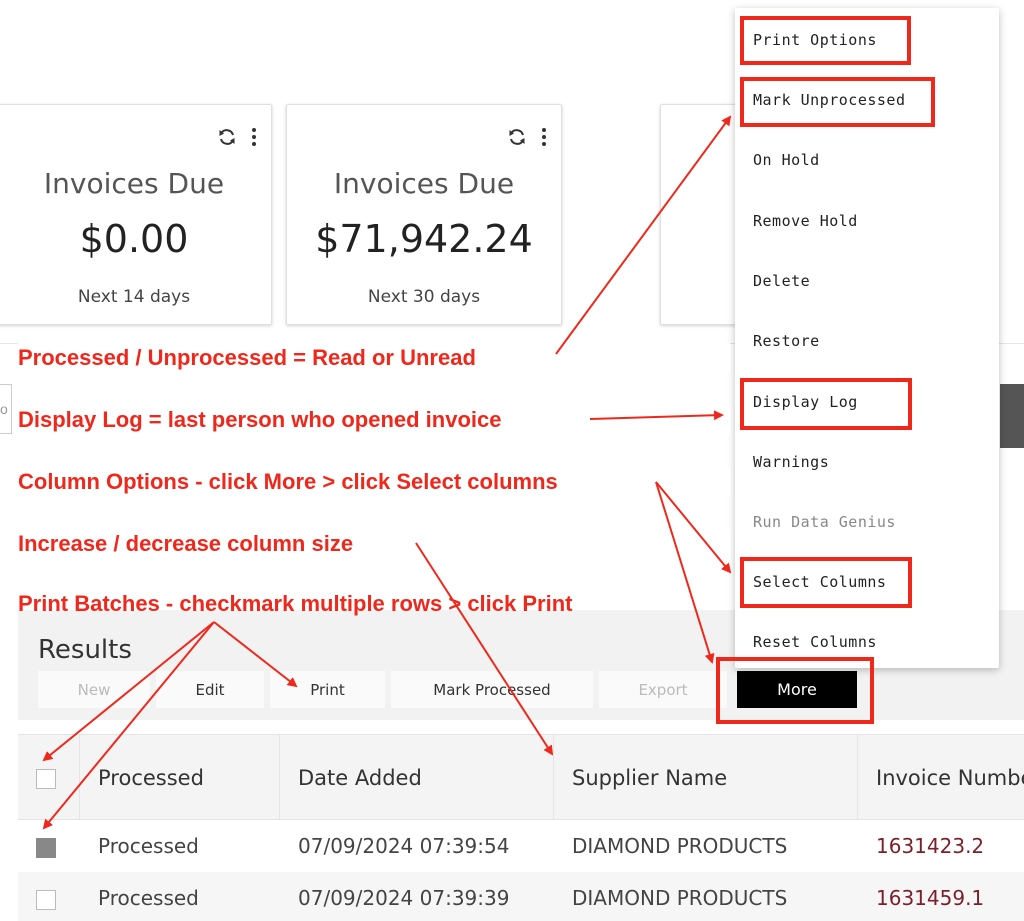 The image size is (1024, 921). Describe the element at coordinates (134, 297) in the screenshot. I see `card-subtitle: Next 14 days` at that location.